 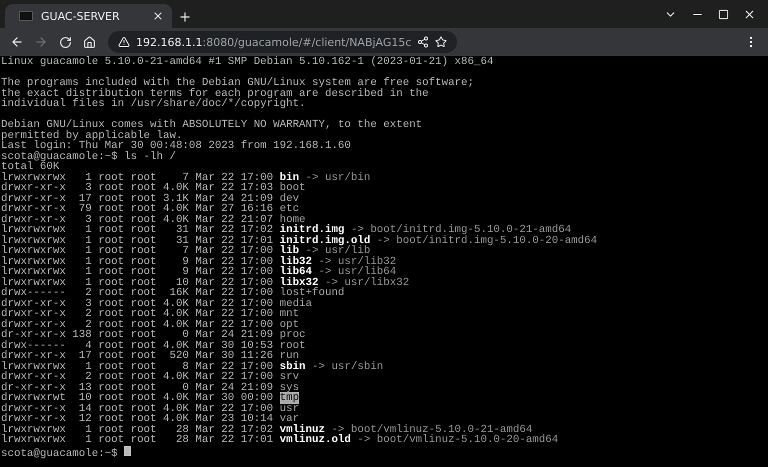 I want to click on file-info: lrwxrwxrwx 1 root root 28 Mar 22 17:02, so click(x=137, y=430).